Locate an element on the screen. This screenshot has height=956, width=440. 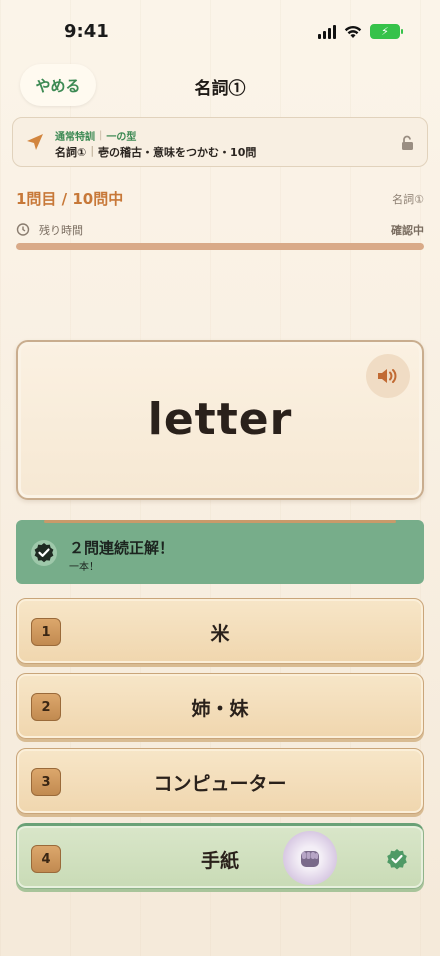
lesson-info-card: 通常特訓 | 一の型 名詞① | 壱の稽古・意味をつかむ・10問 is located at coordinates (220, 142).